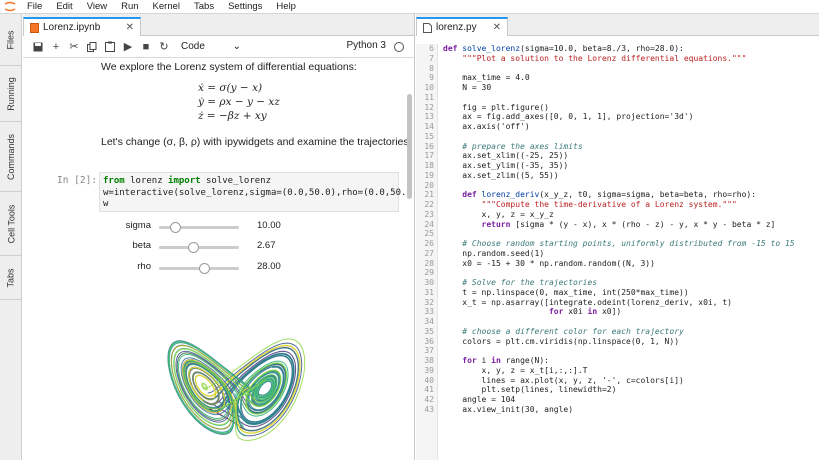 Image resolution: width=819 pixels, height=460 pixels. What do you see at coordinates (429, 380) in the screenshot?
I see `line-number: 40` at bounding box center [429, 380].